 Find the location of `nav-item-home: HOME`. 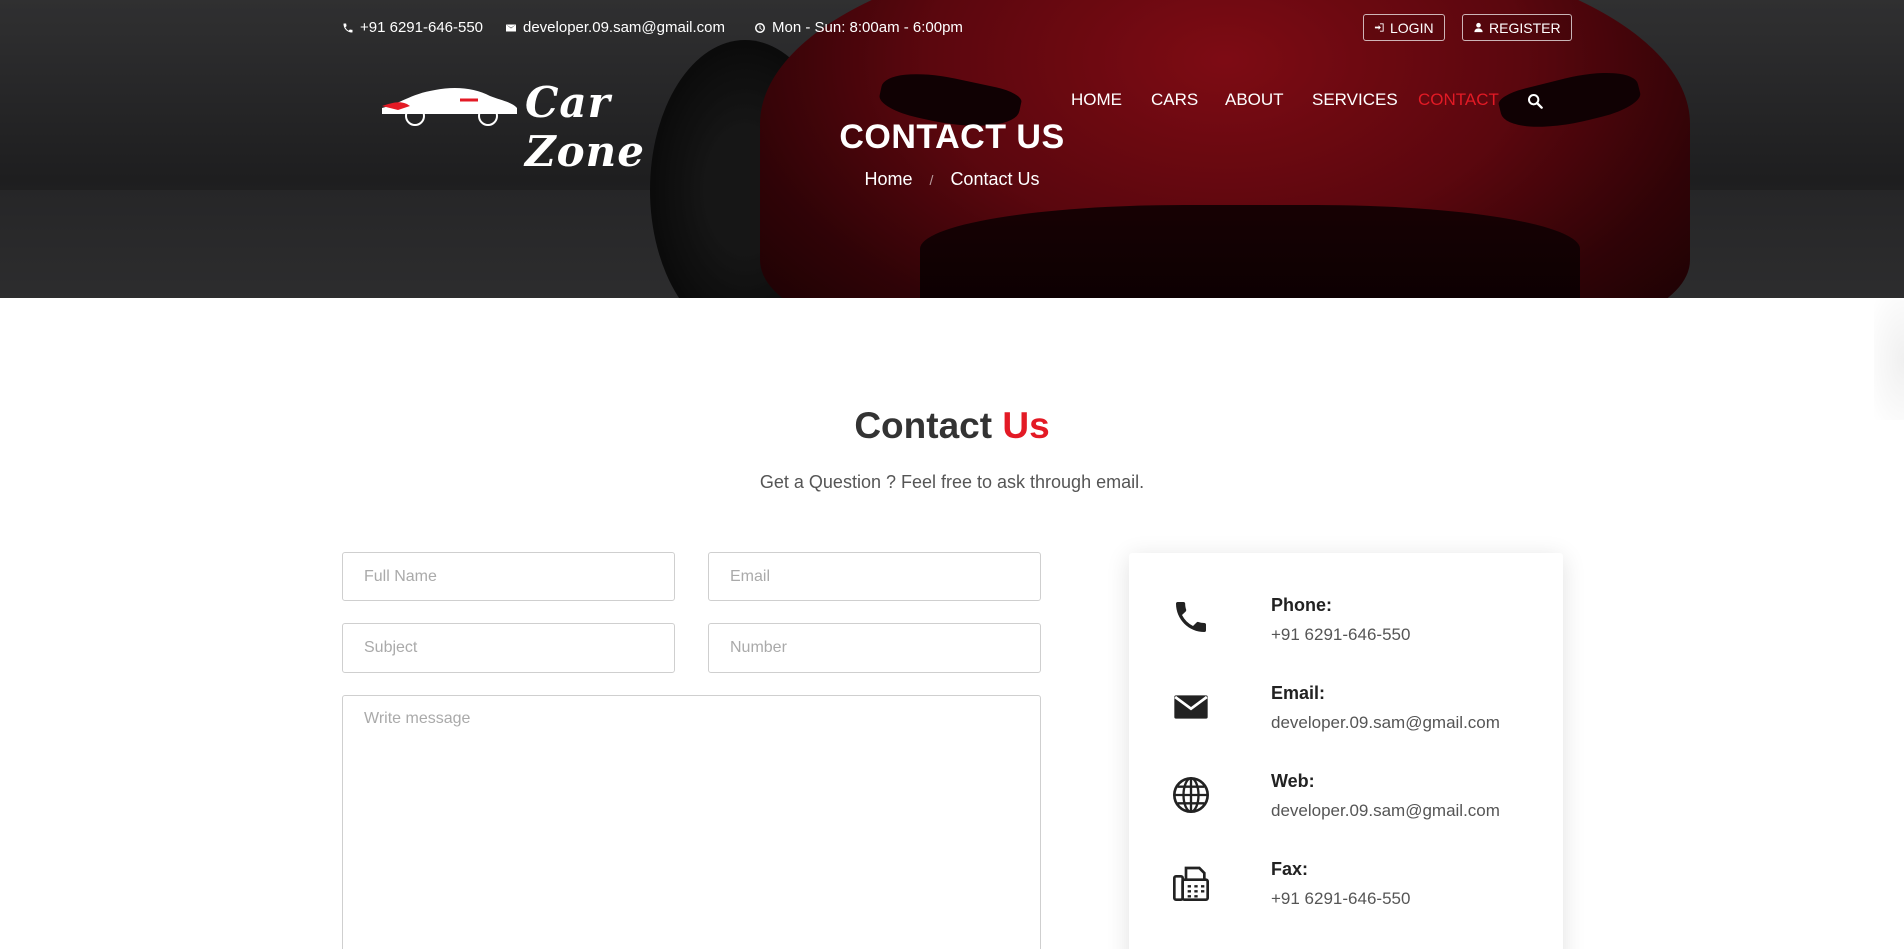

nav-item-home: HOME is located at coordinates (1096, 100).